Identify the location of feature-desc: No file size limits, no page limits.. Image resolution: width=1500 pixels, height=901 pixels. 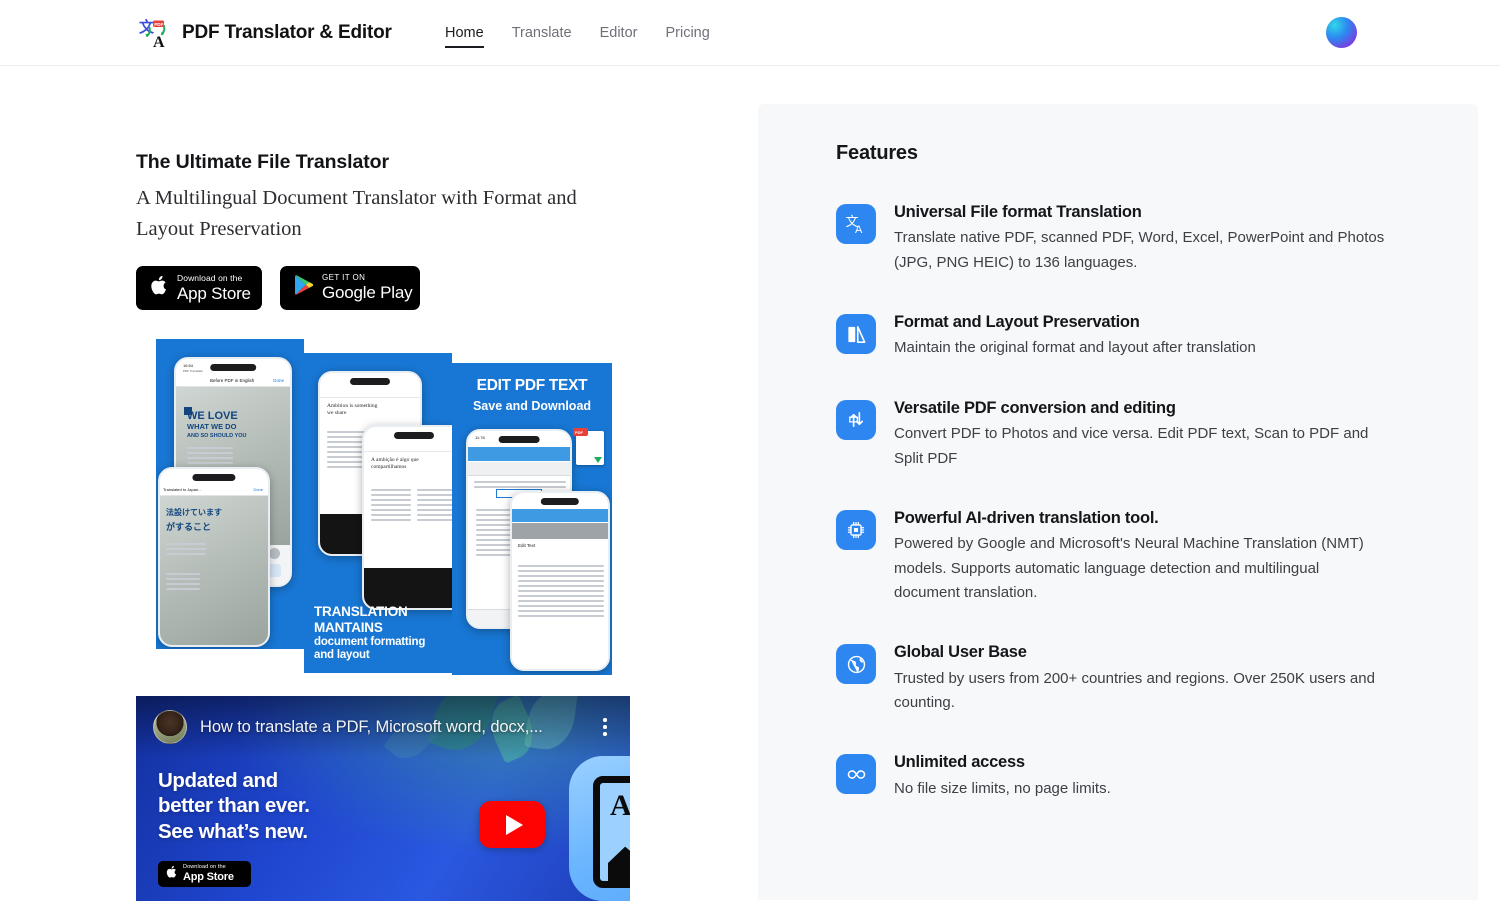
(1002, 788).